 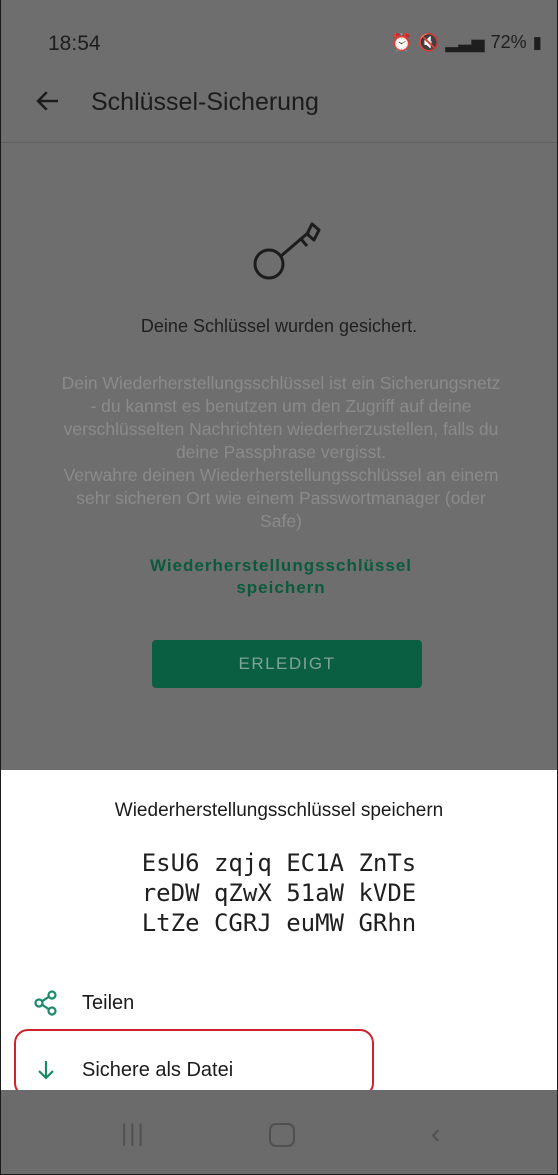 I want to click on status-icons: ⏰ 🔇 ▂▃▅ 72% ▮, so click(x=466, y=42).